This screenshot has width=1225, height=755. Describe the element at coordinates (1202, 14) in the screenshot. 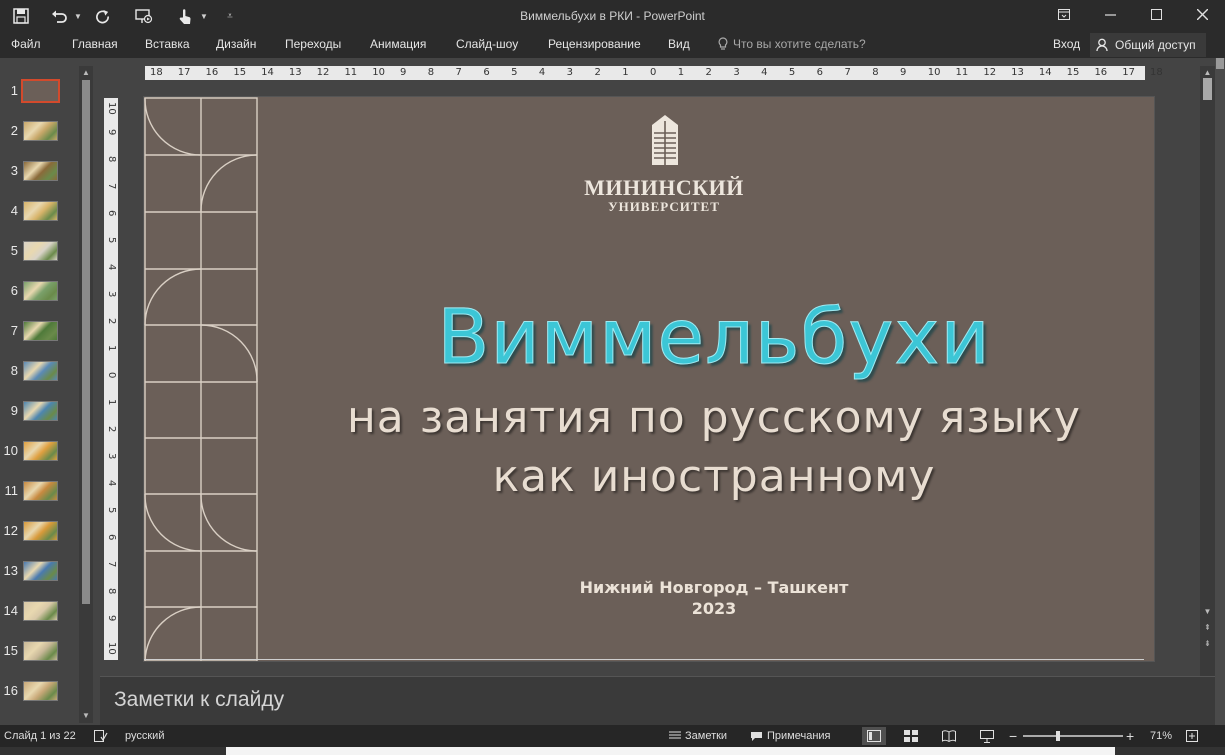

I see `close-button` at that location.